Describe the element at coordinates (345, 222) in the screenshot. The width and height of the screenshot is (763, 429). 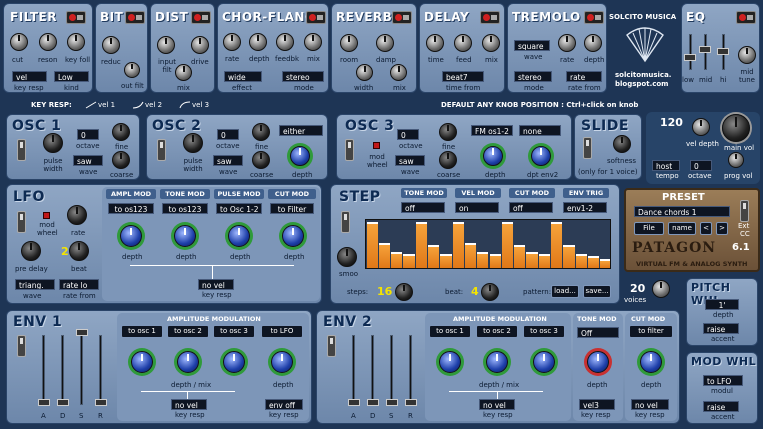
I see `step-power-toggle` at that location.